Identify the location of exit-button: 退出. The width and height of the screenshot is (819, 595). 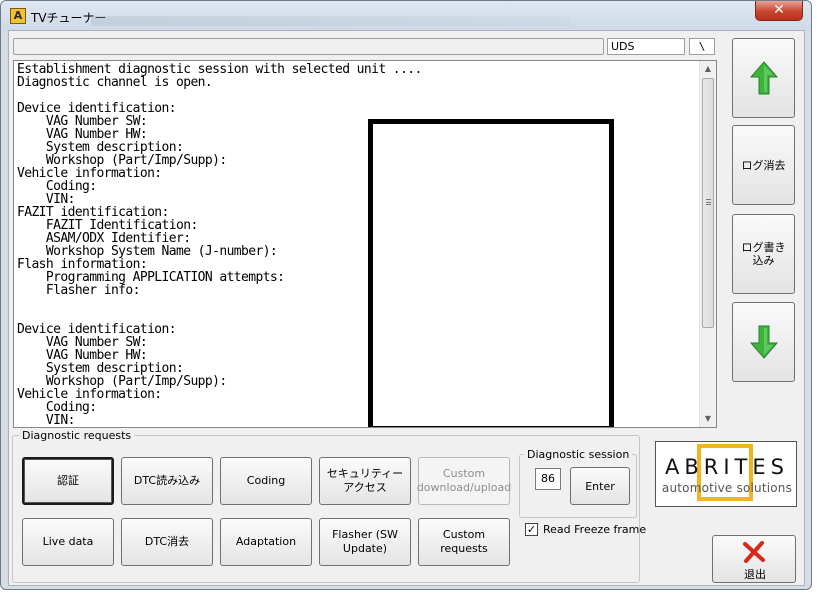
(754, 559).